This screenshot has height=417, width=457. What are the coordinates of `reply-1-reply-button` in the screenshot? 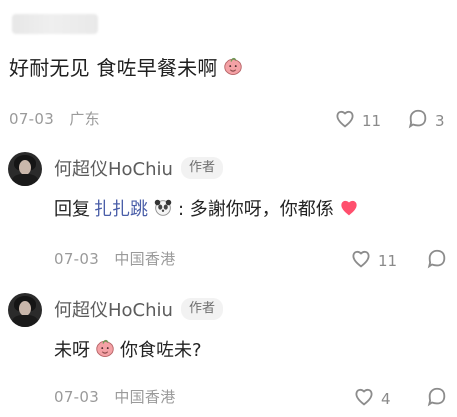 It's located at (437, 261).